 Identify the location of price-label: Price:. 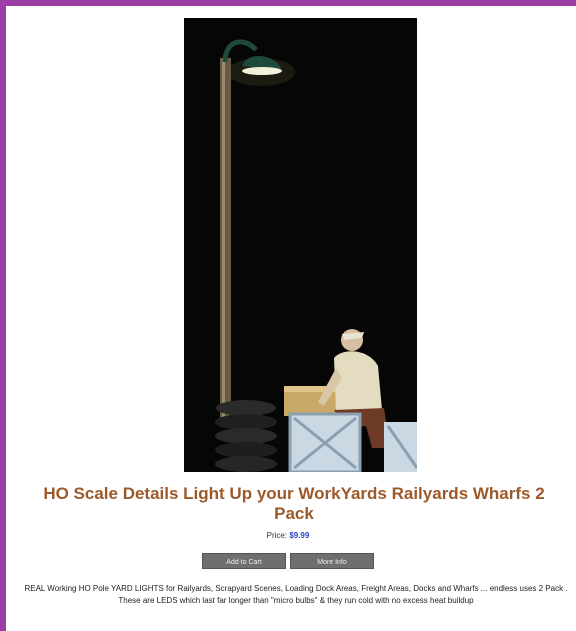
(278, 535).